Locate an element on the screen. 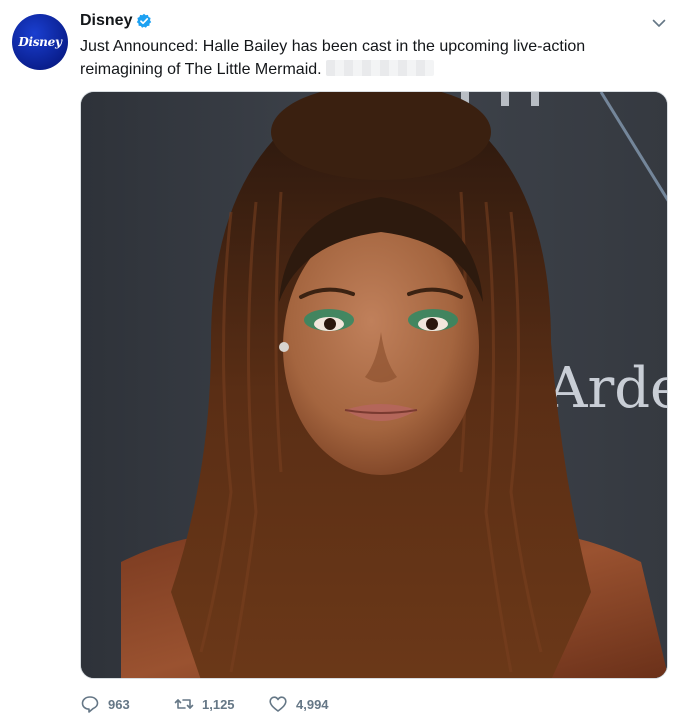 The width and height of the screenshot is (680, 726). retweet-button: 1,125 is located at coordinates (221, 704).